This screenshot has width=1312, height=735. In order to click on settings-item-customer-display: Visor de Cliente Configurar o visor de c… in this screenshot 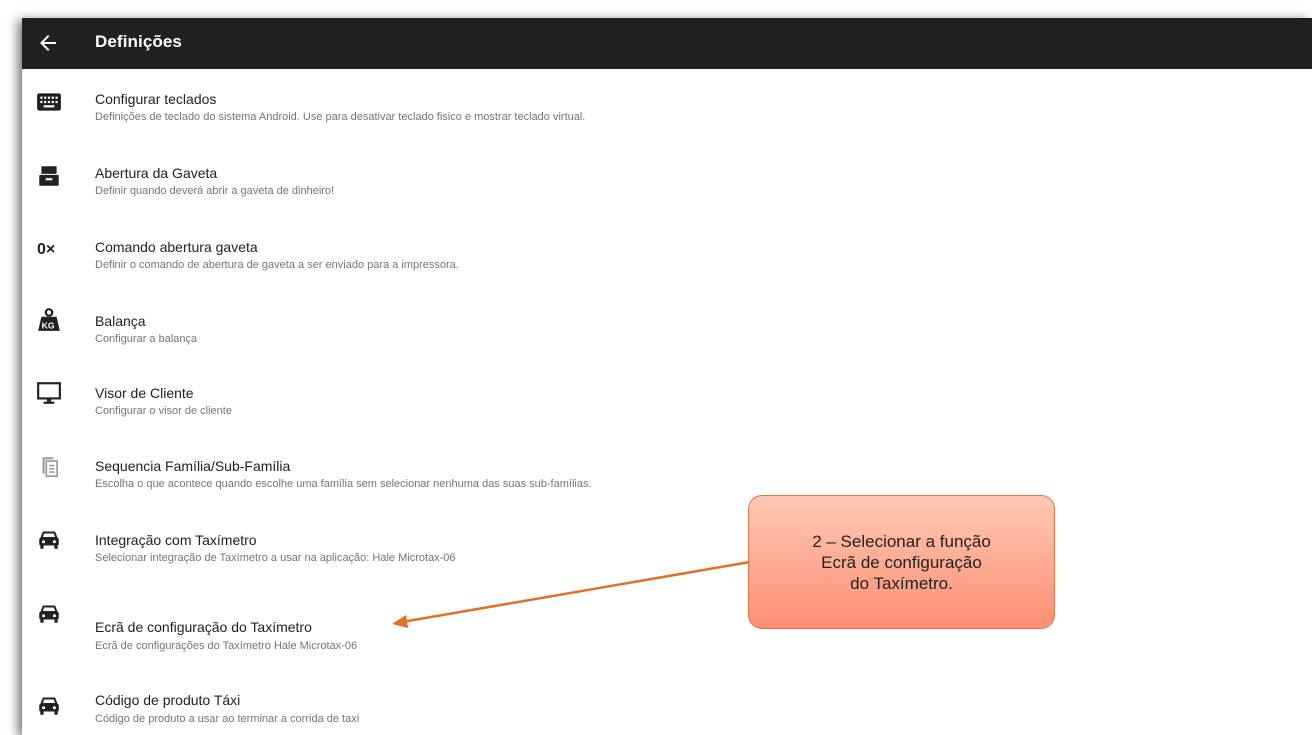, I will do `click(667, 395)`.